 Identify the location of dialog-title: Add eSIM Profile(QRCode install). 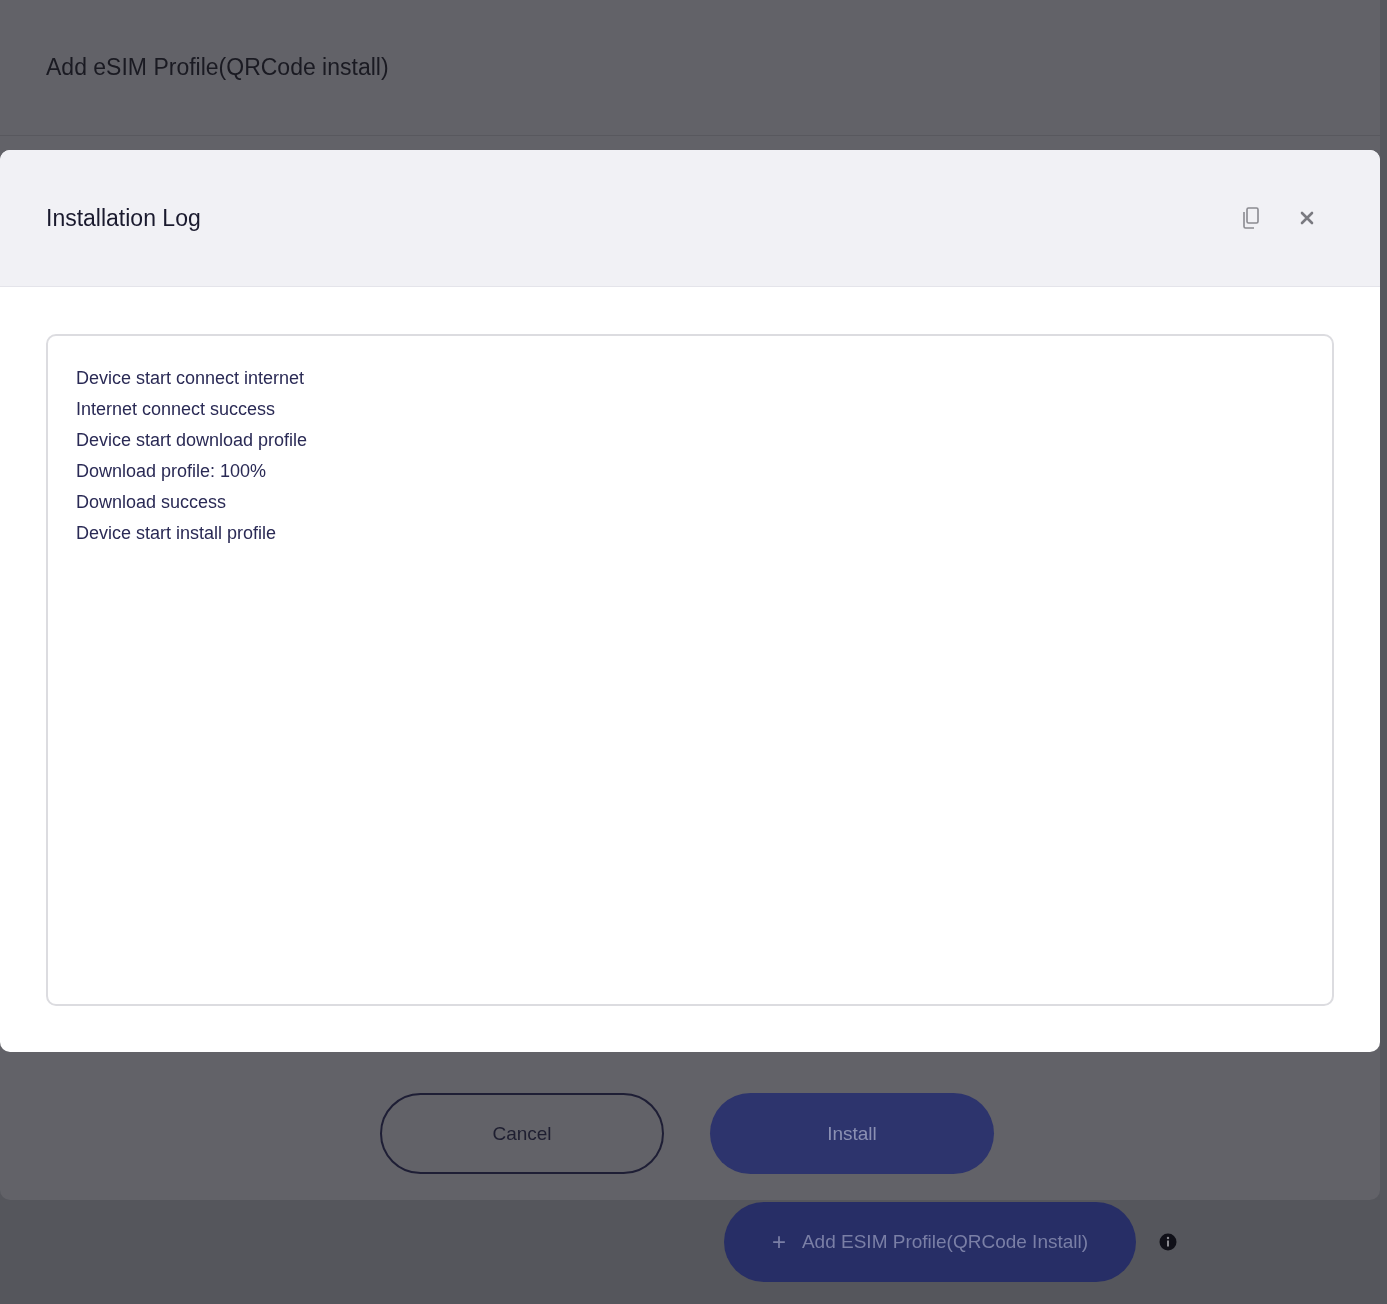
(217, 67).